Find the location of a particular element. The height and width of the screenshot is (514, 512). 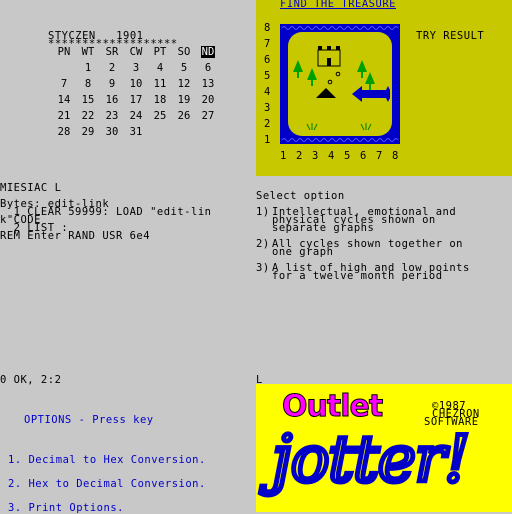

calendar-day: 13 is located at coordinates (208, 84).